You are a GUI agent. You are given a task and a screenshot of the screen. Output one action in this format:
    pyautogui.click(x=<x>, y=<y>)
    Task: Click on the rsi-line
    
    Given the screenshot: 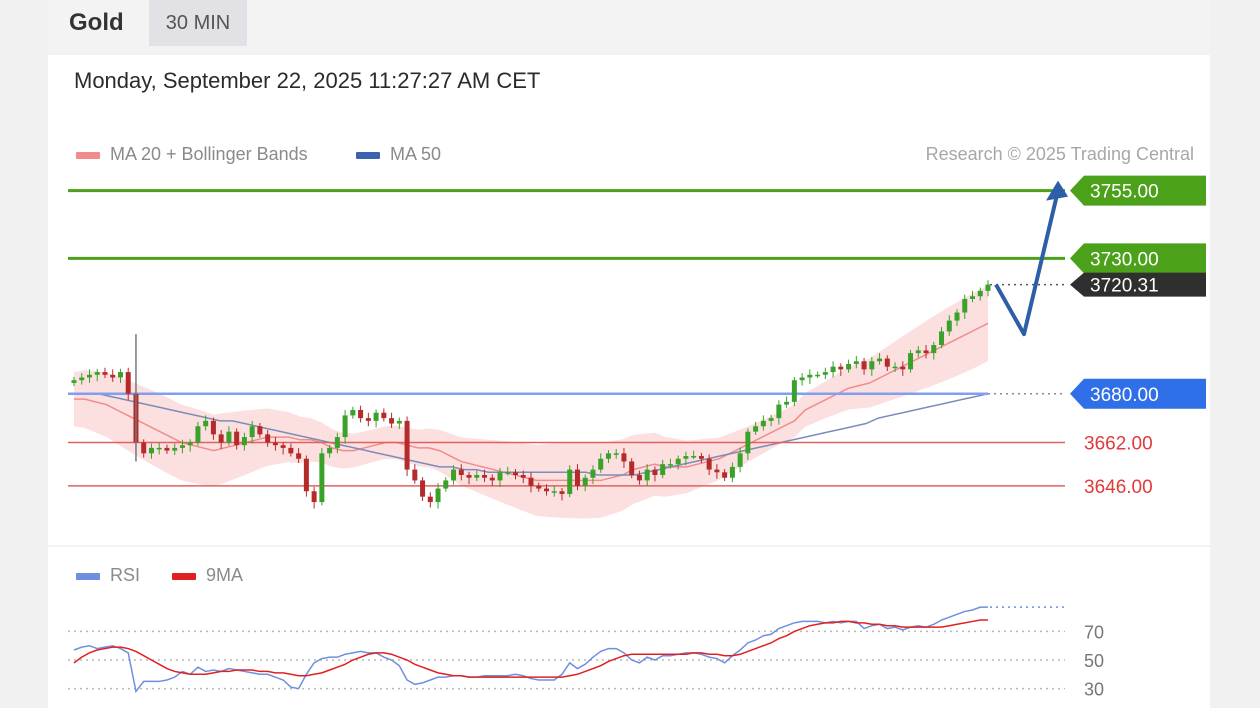 What is the action you would take?
    pyautogui.click(x=530, y=650)
    